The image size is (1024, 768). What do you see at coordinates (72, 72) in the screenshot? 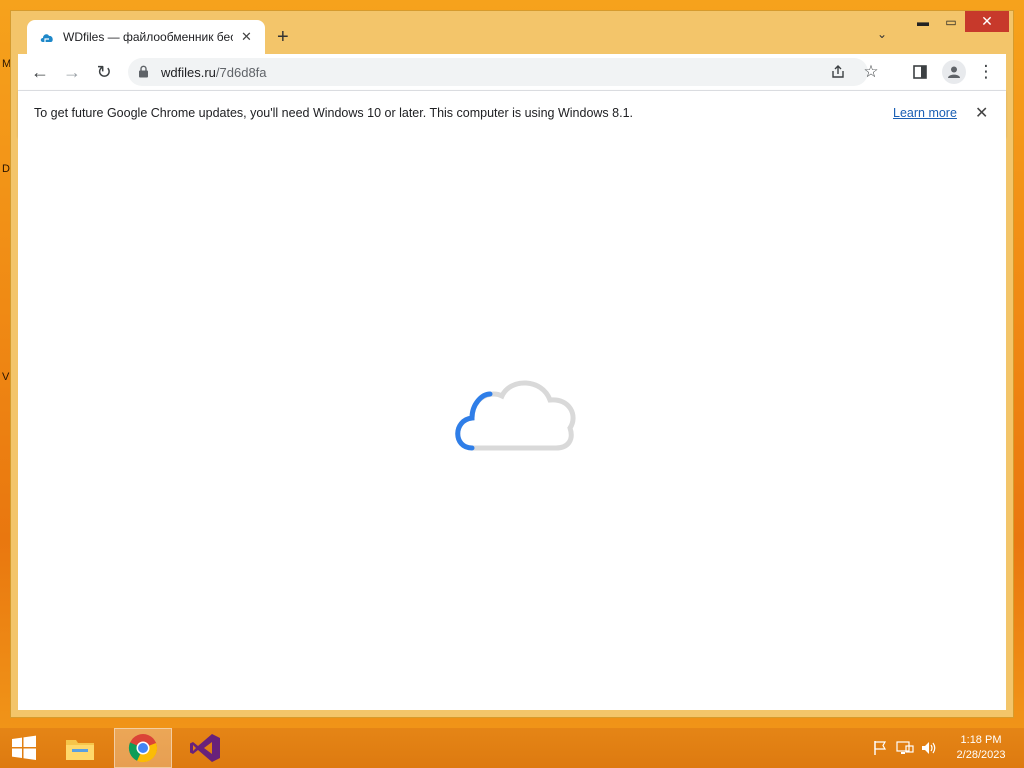
I see `forward-icon: →` at bounding box center [72, 72].